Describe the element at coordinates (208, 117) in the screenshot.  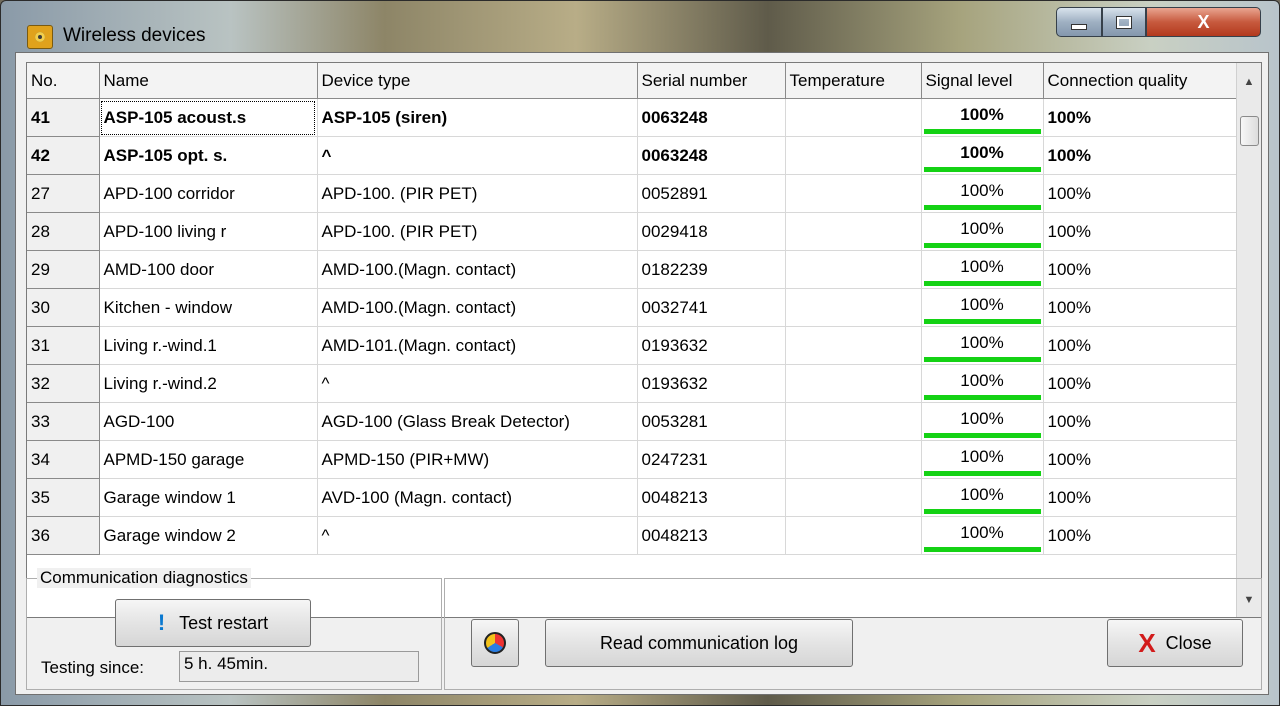
I see `cell-name: ASP-105 acoust.s` at that location.